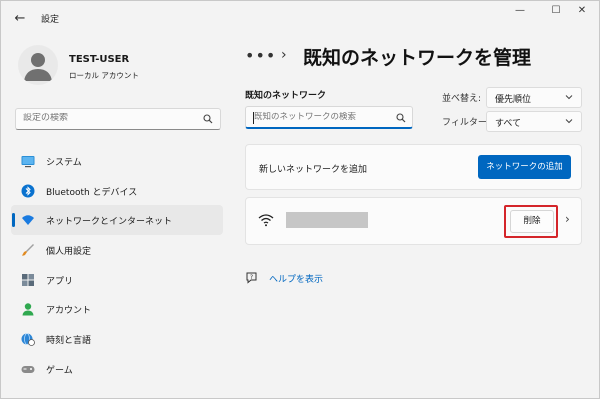  What do you see at coordinates (108, 118) in the screenshot?
I see `settings-search-input` at bounding box center [108, 118].